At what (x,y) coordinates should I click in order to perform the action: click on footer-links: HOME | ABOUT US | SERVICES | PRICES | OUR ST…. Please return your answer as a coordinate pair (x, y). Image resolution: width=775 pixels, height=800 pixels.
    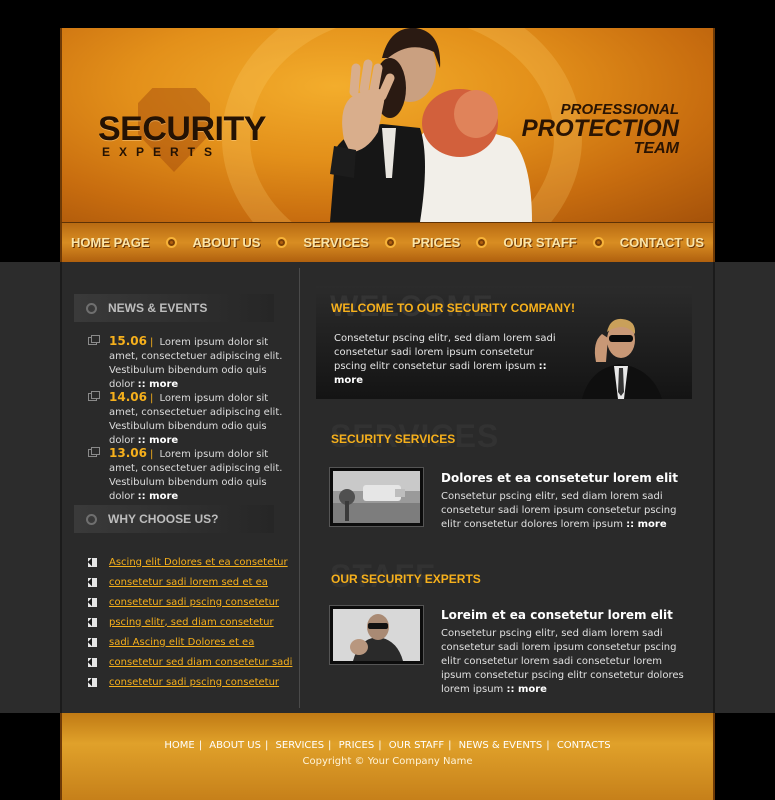
    Looking at the image, I should click on (387, 745).